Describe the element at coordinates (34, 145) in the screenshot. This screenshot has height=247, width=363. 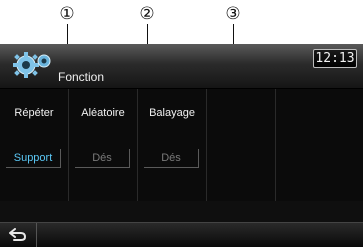
I see `tile-repeat: Répéter Support` at that location.